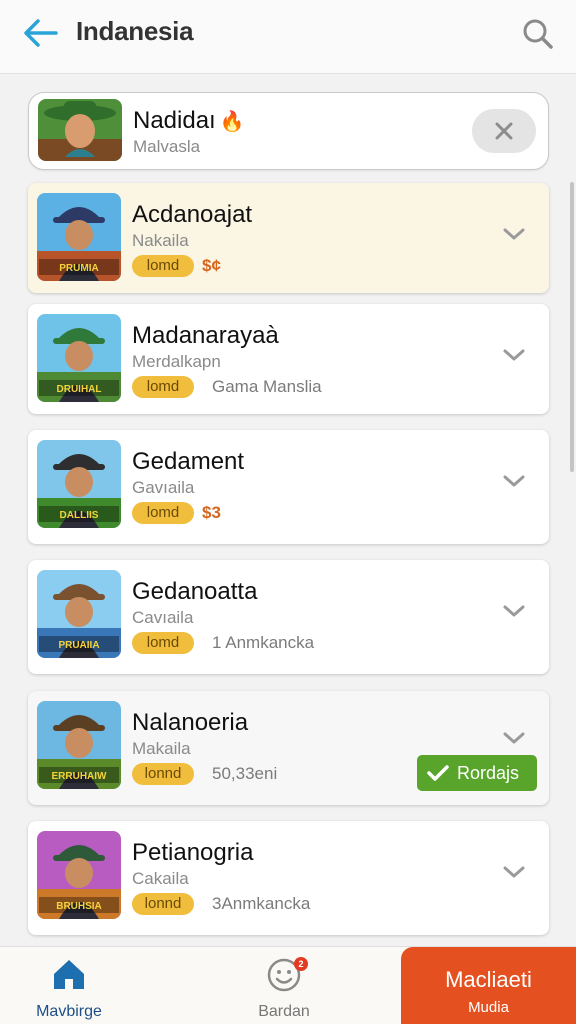  Describe the element at coordinates (79, 389) in the screenshot. I see `svg-text: DRUIHAL` at that location.